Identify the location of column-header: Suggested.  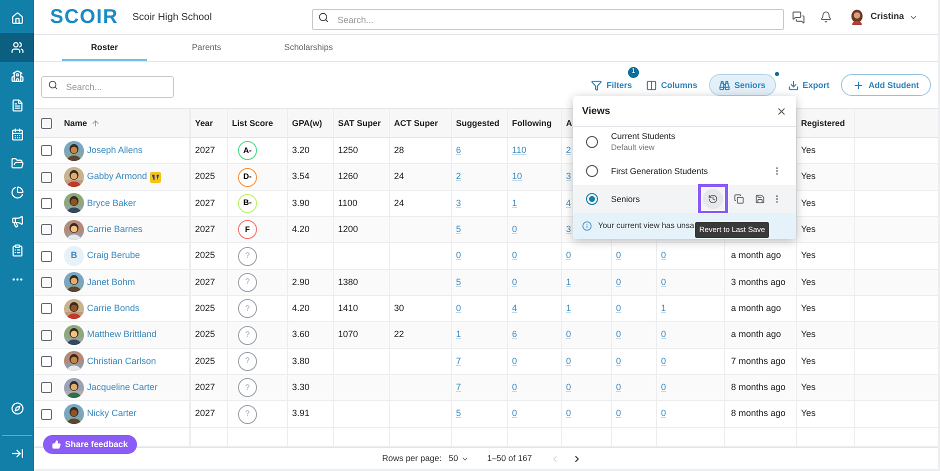
(478, 123).